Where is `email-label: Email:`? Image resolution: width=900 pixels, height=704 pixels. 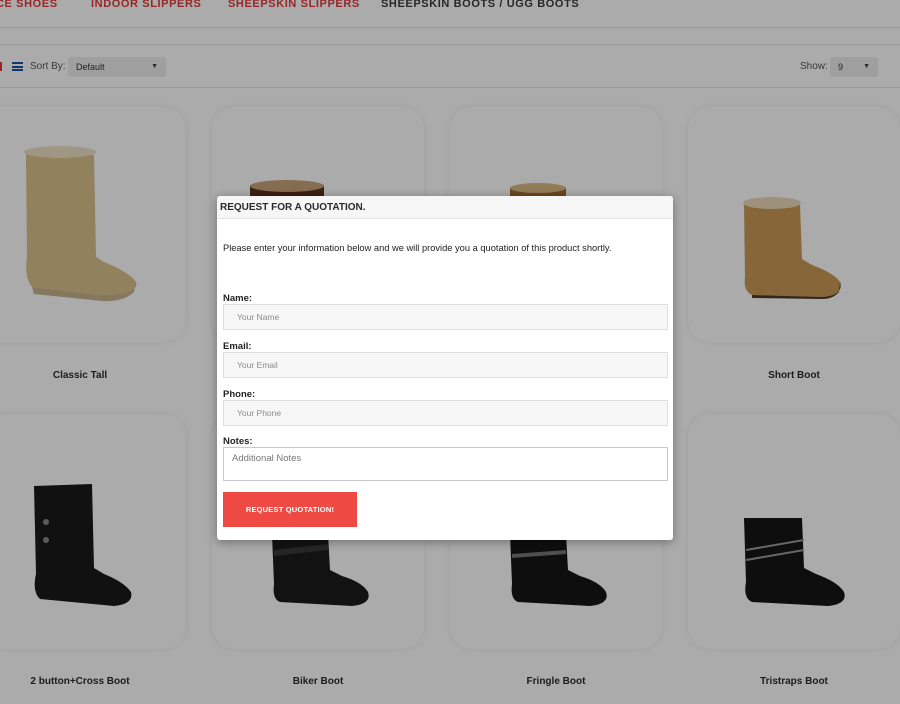 email-label: Email: is located at coordinates (237, 346).